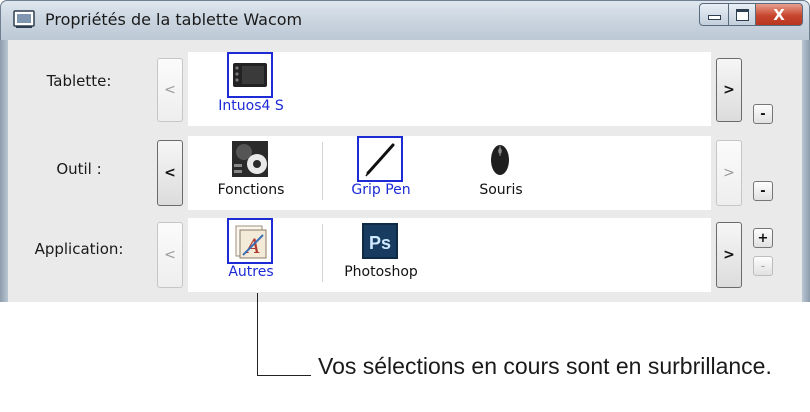 Image resolution: width=810 pixels, height=412 pixels. Describe the element at coordinates (449, 89) in the screenshot. I see `tablet-list: Intuos4 S` at that location.